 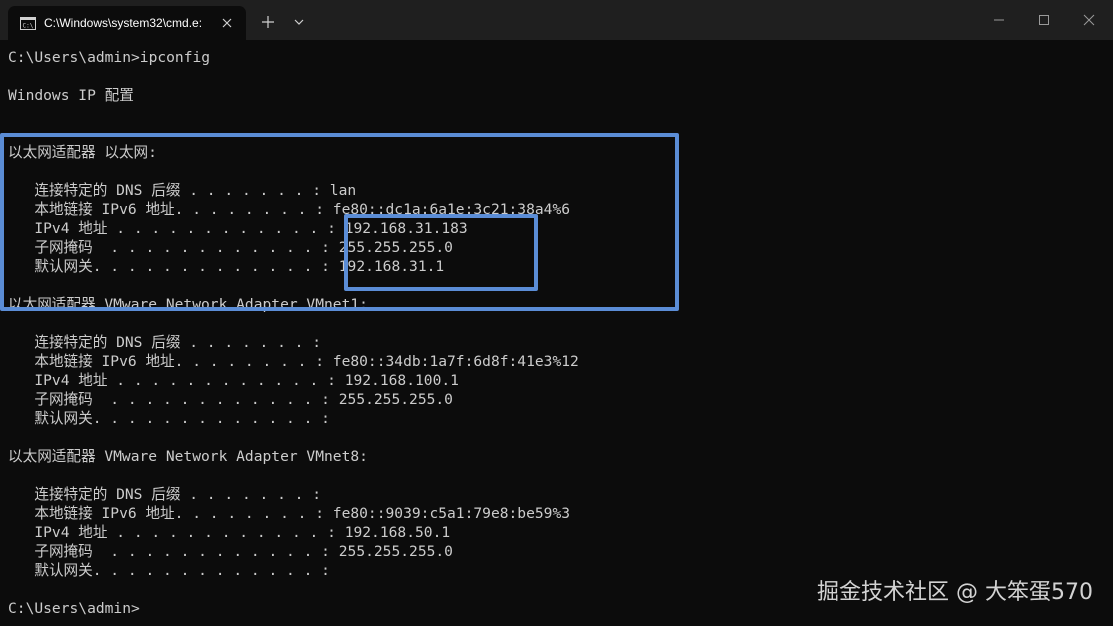 I want to click on cmd-icon: C:\, so click(x=28, y=23).